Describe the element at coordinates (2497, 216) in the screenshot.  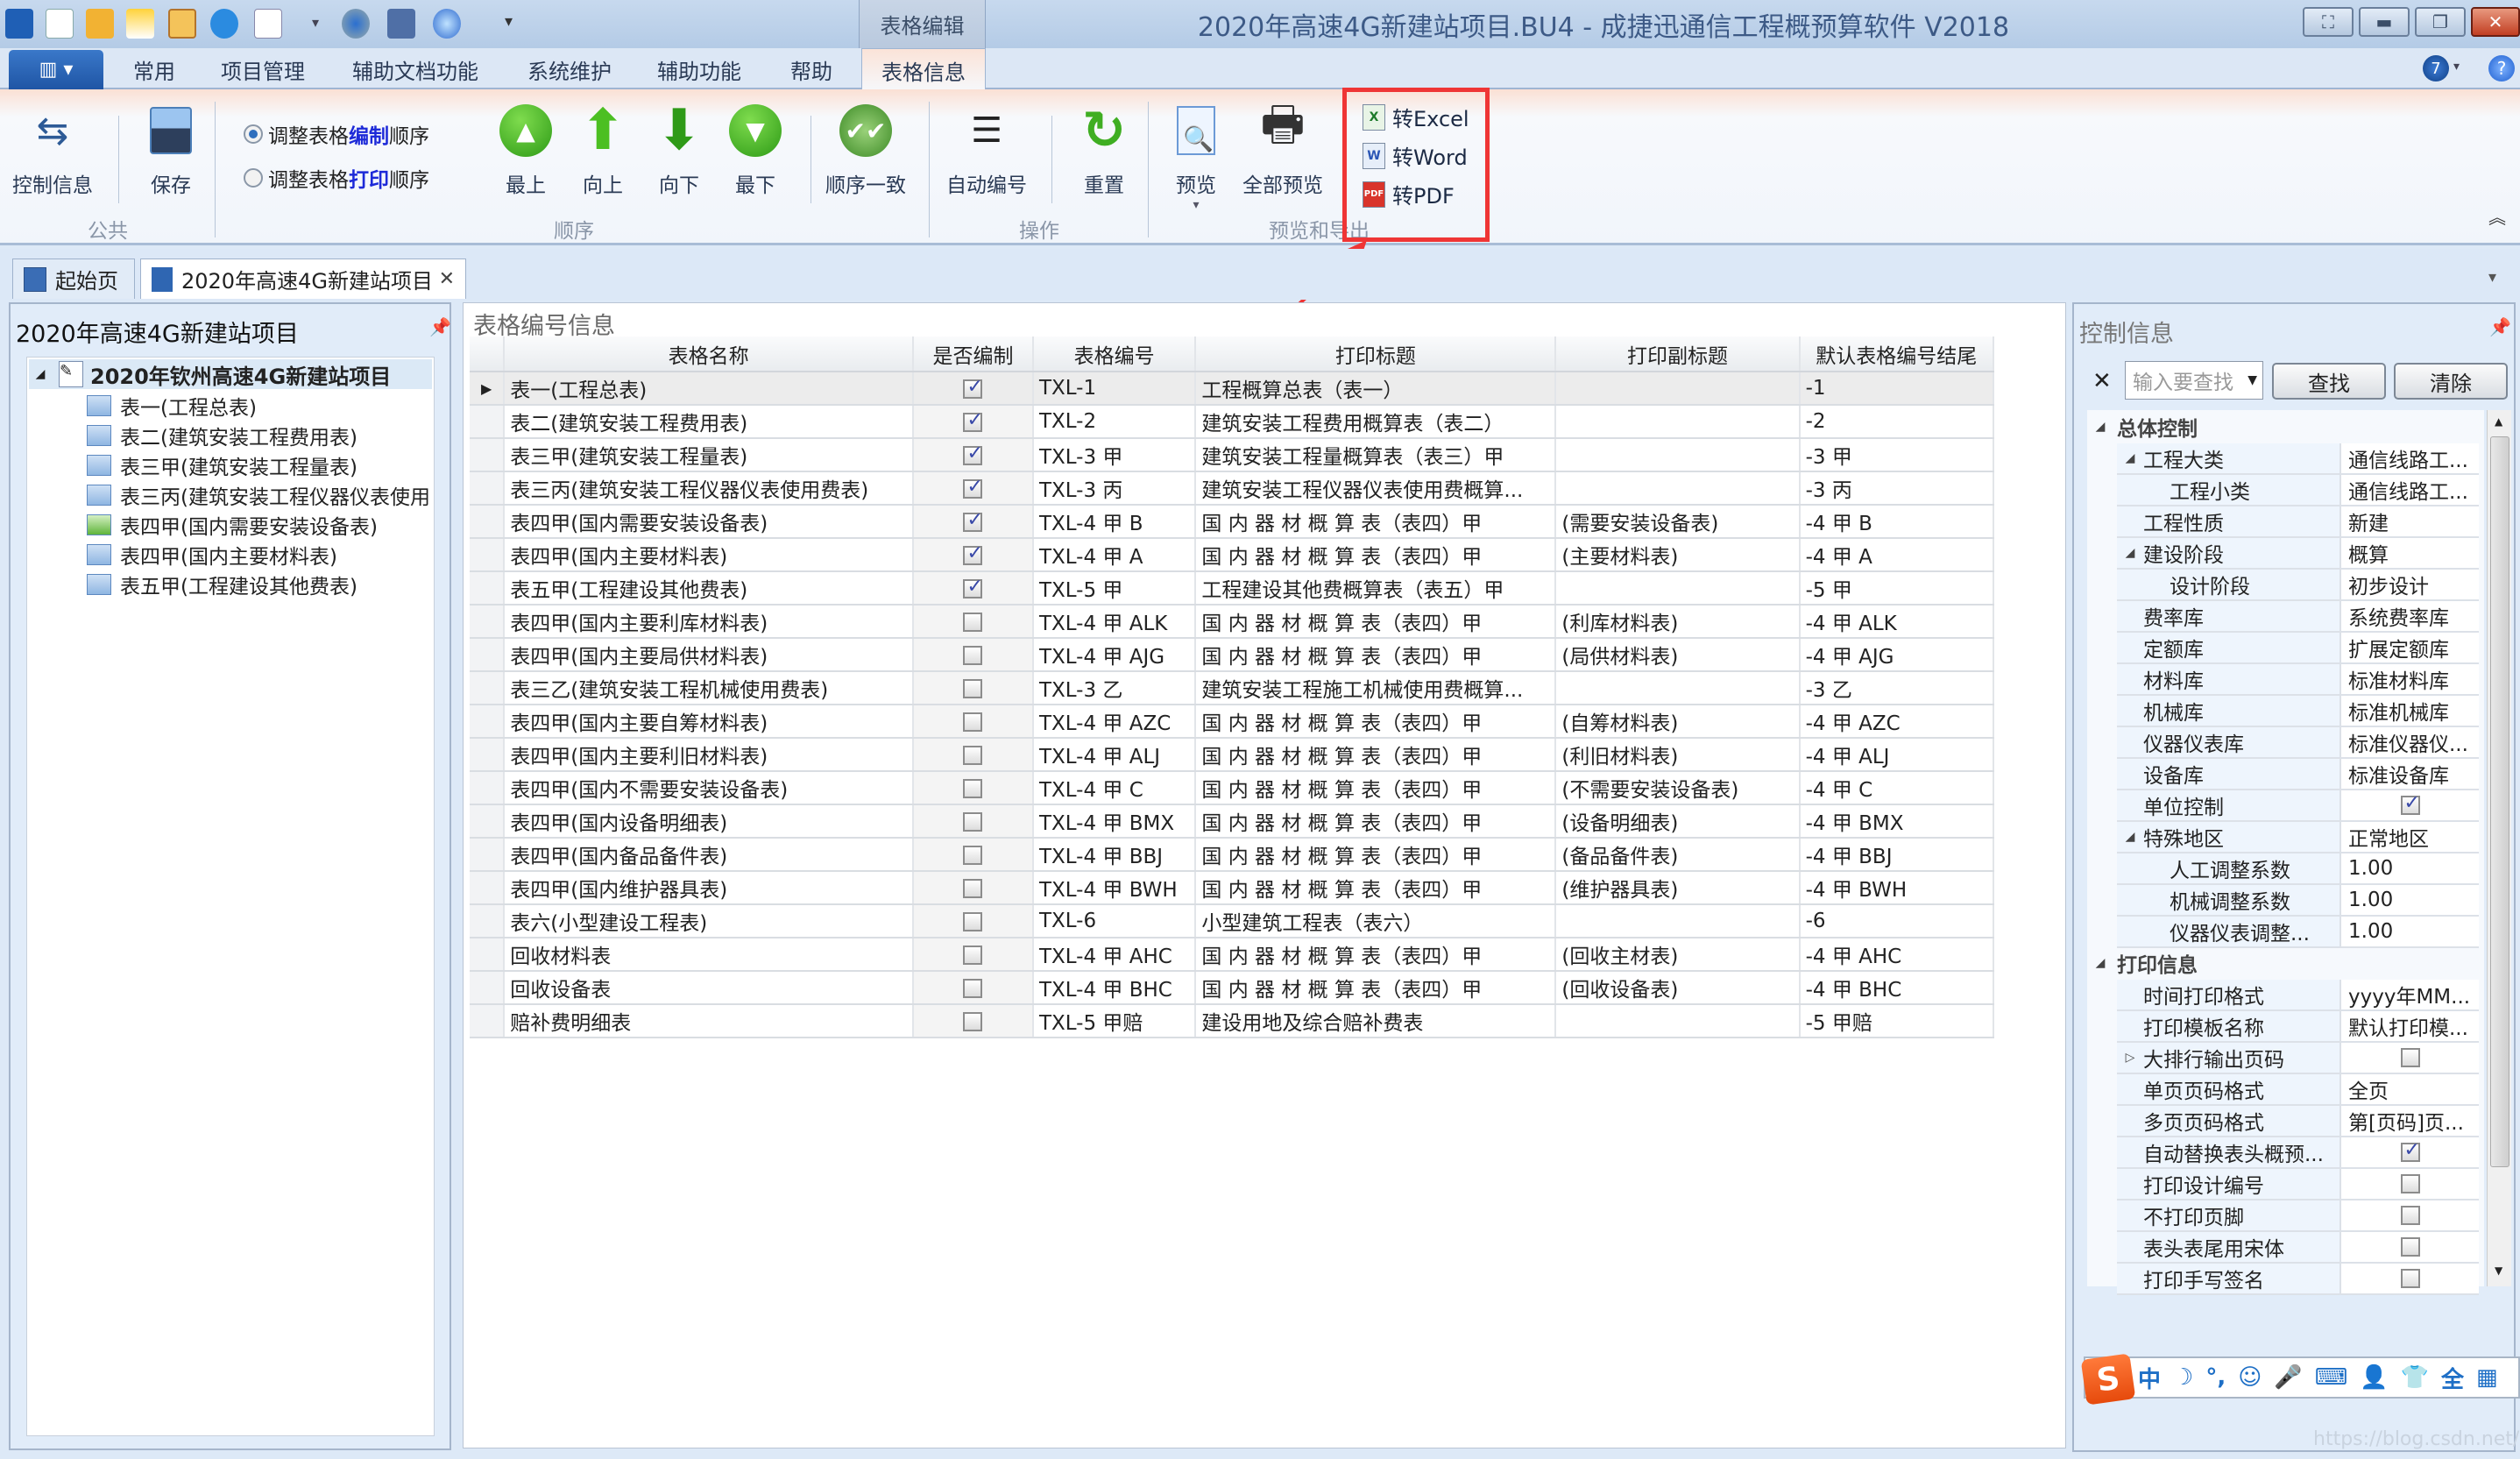
I see `collapse-ribbon-icon: ︽` at that location.